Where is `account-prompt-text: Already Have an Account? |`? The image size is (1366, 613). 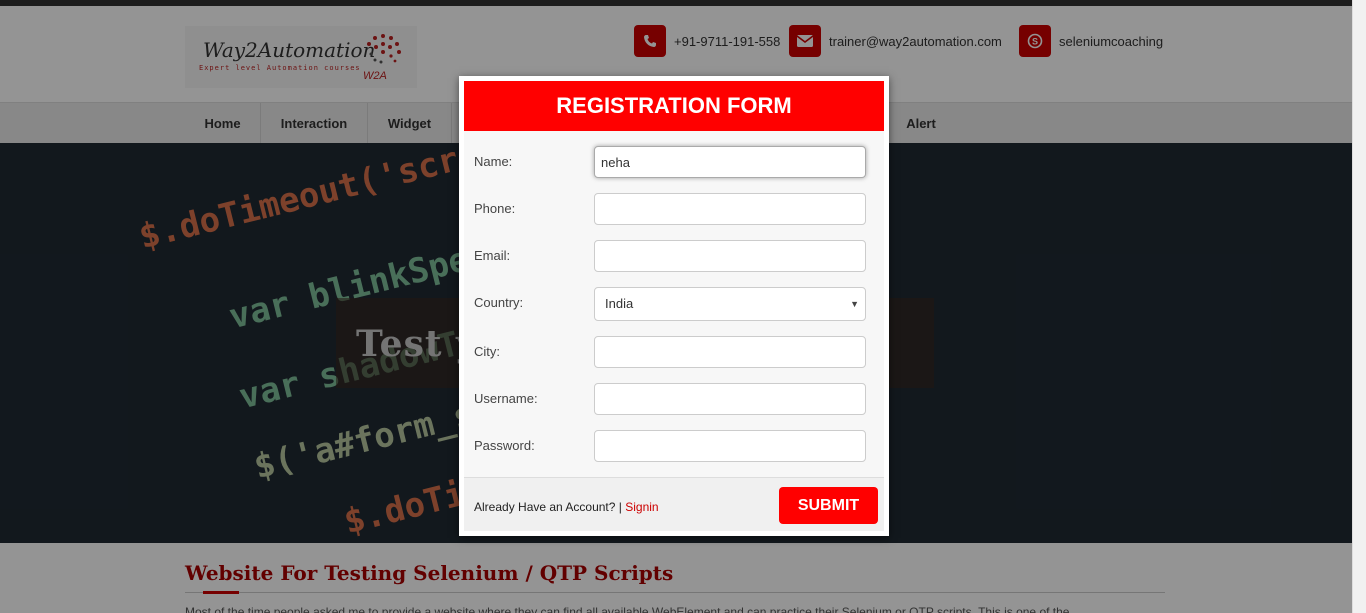 account-prompt-text: Already Have an Account? | is located at coordinates (550, 507).